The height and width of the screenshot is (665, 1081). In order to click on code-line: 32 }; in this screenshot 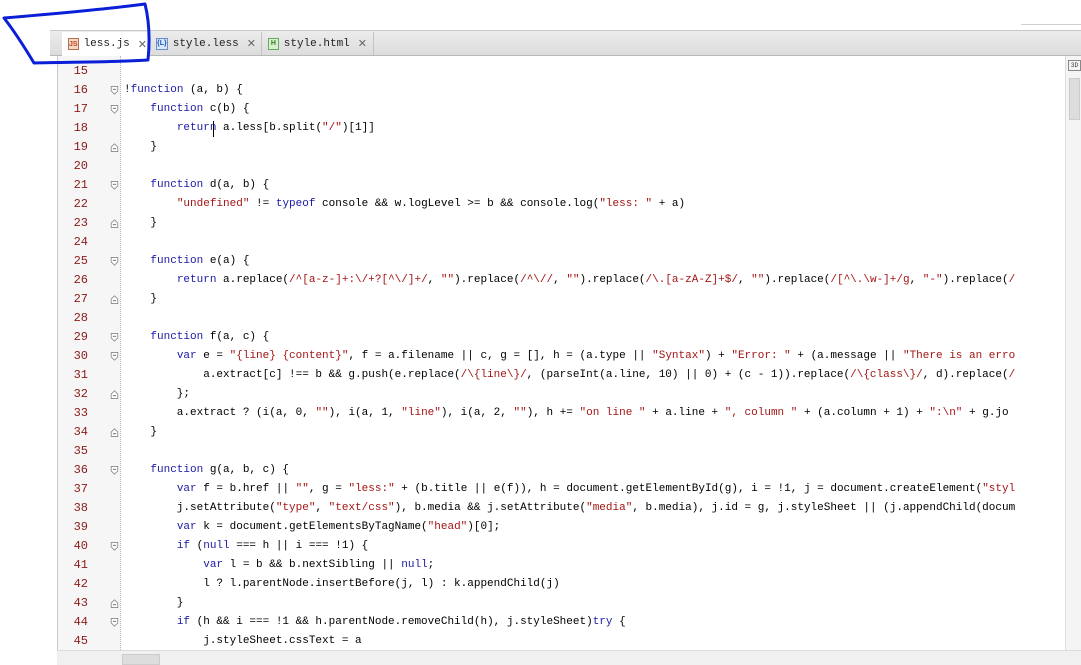, I will do `click(562, 394)`.